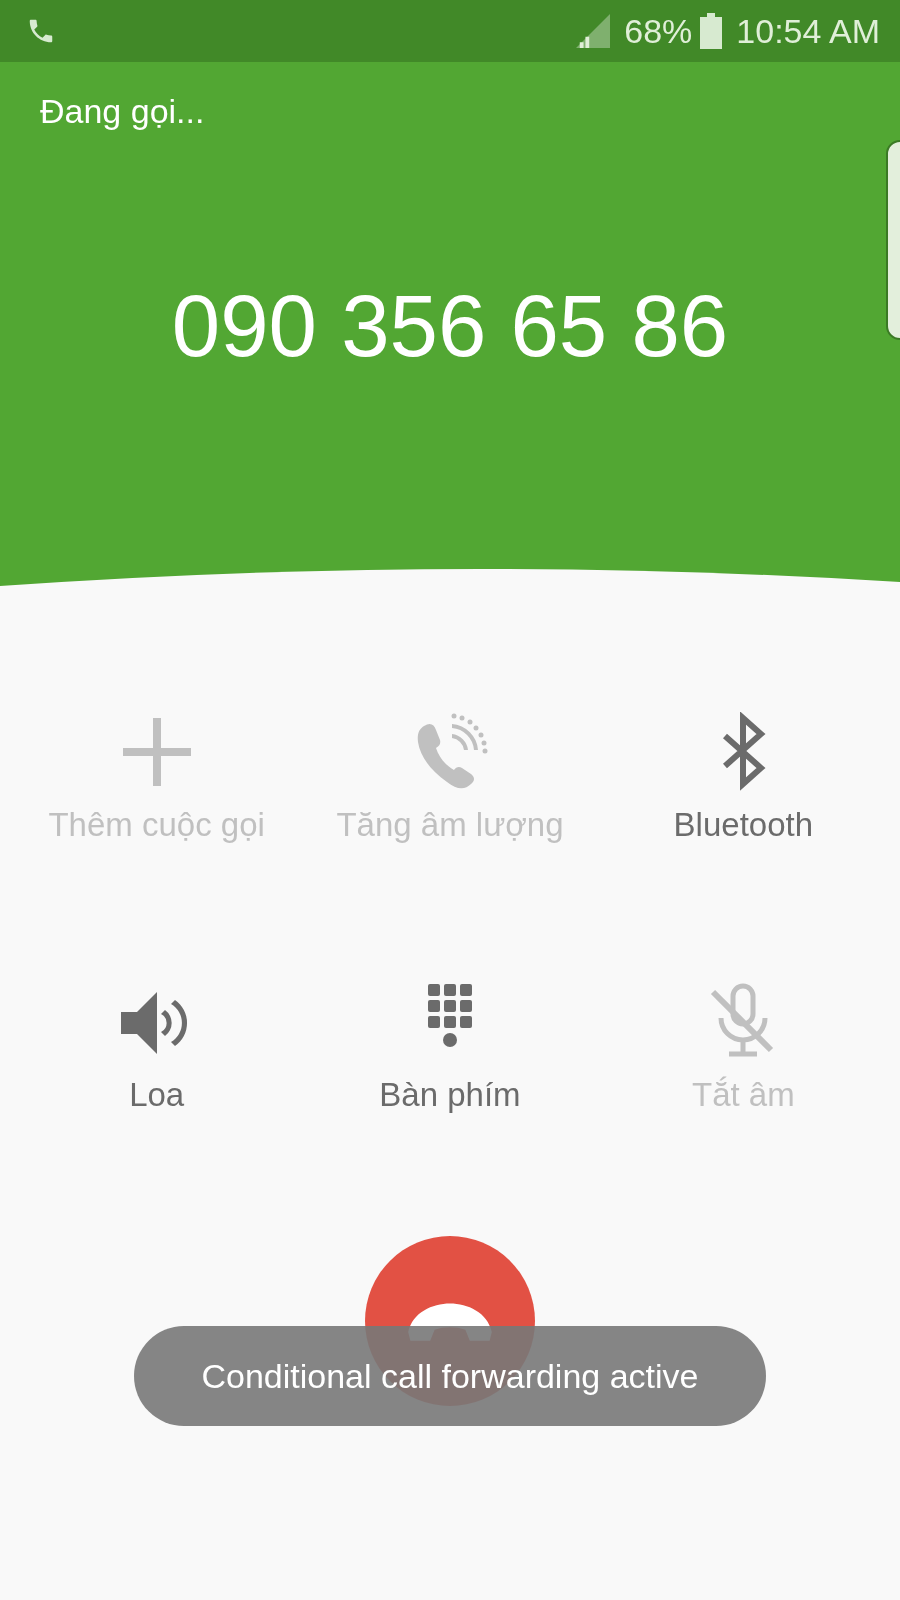  Describe the element at coordinates (157, 1048) in the screenshot. I see `call-action-button: Loa` at that location.